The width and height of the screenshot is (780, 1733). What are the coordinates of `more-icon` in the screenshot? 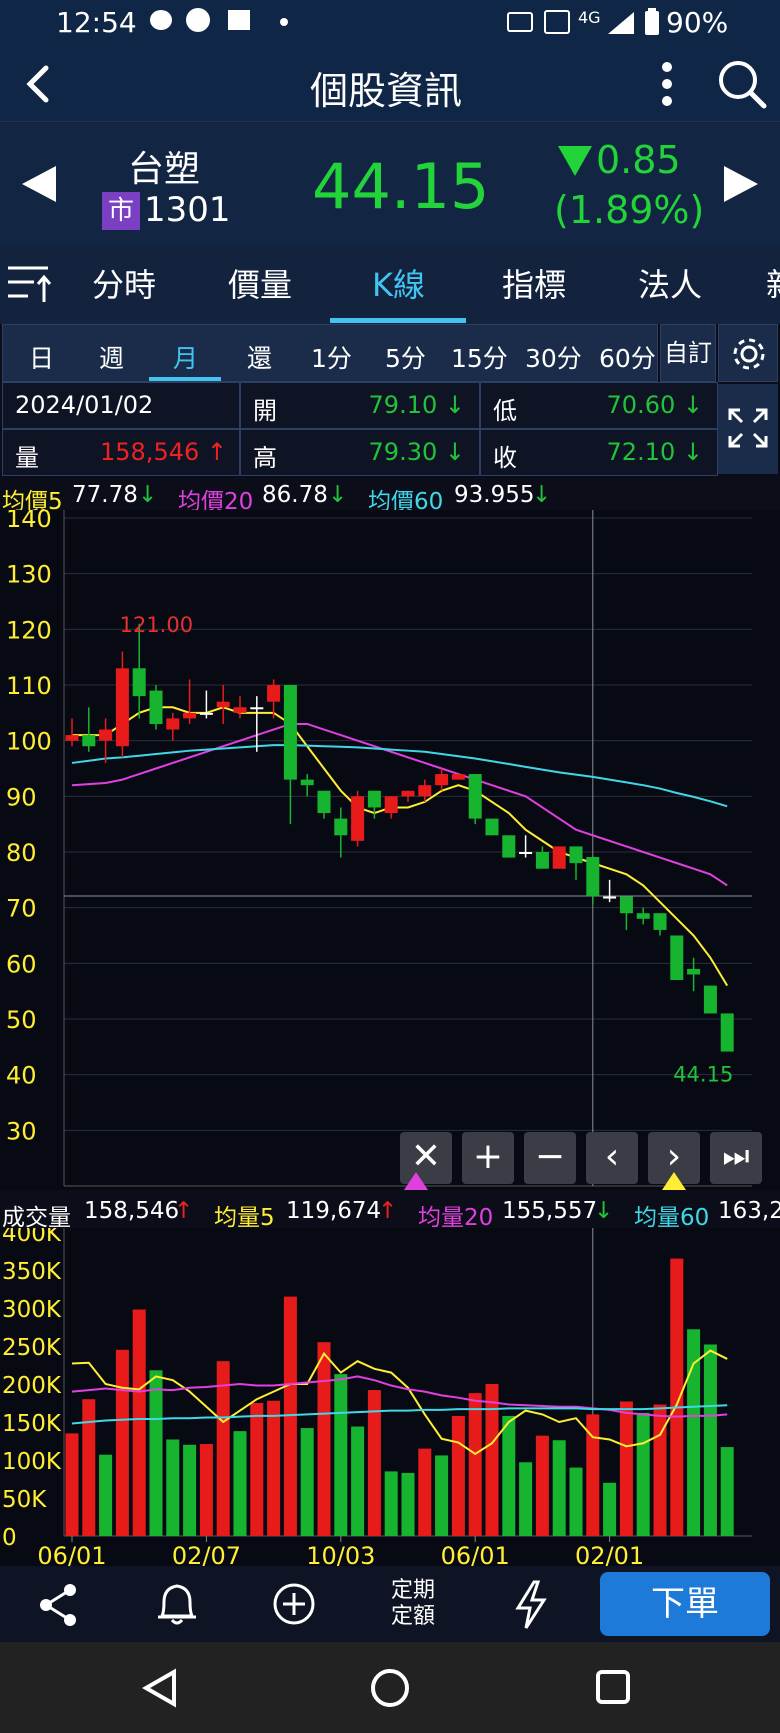 It's located at (667, 84).